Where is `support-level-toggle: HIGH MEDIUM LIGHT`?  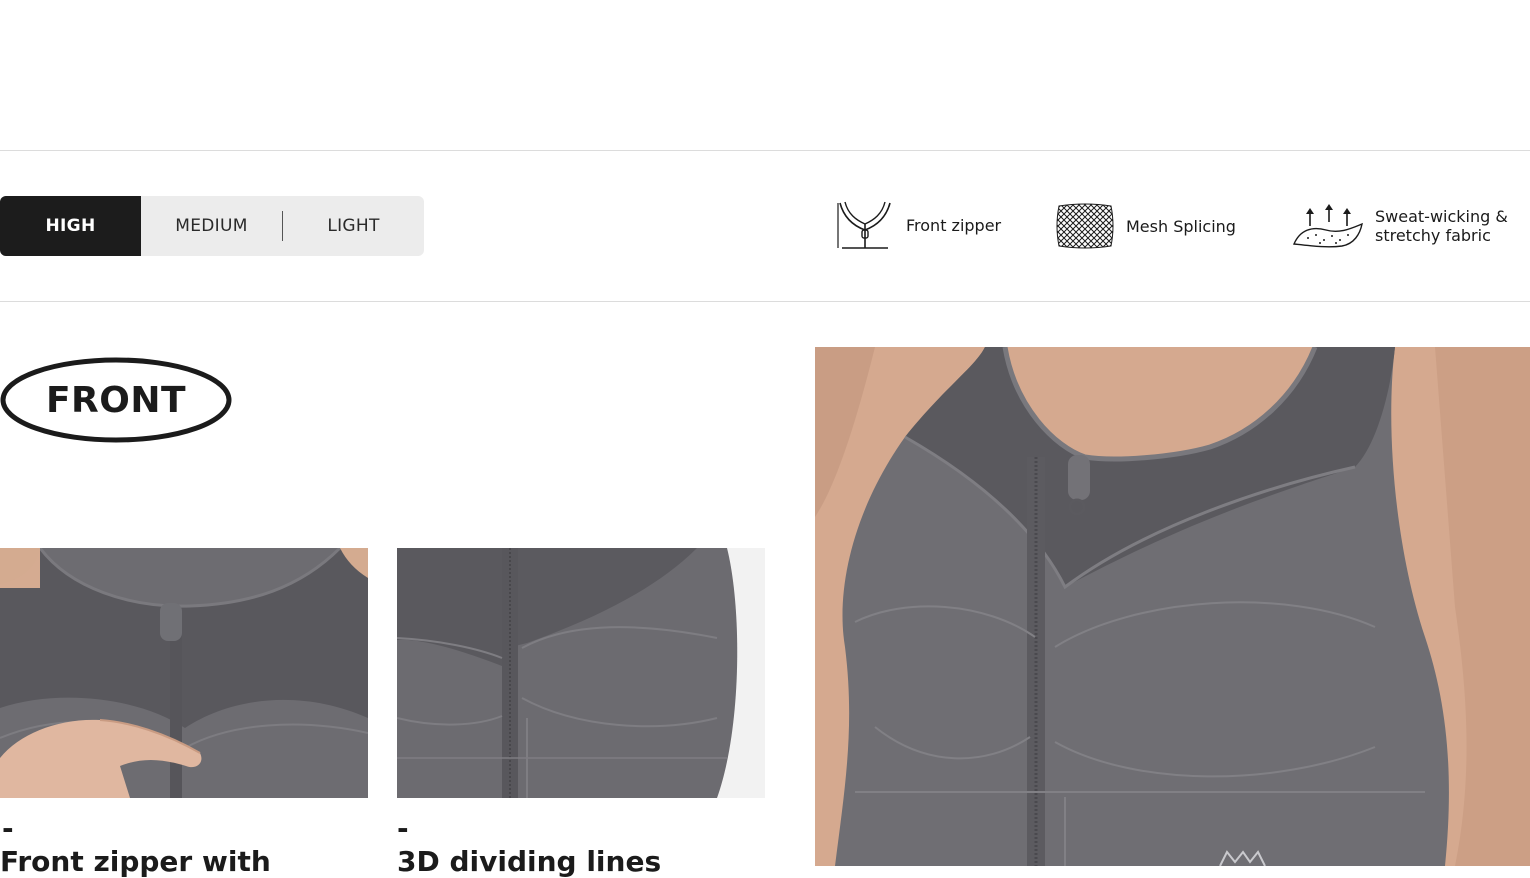
support-level-toggle: HIGH MEDIUM LIGHT is located at coordinates (212, 226).